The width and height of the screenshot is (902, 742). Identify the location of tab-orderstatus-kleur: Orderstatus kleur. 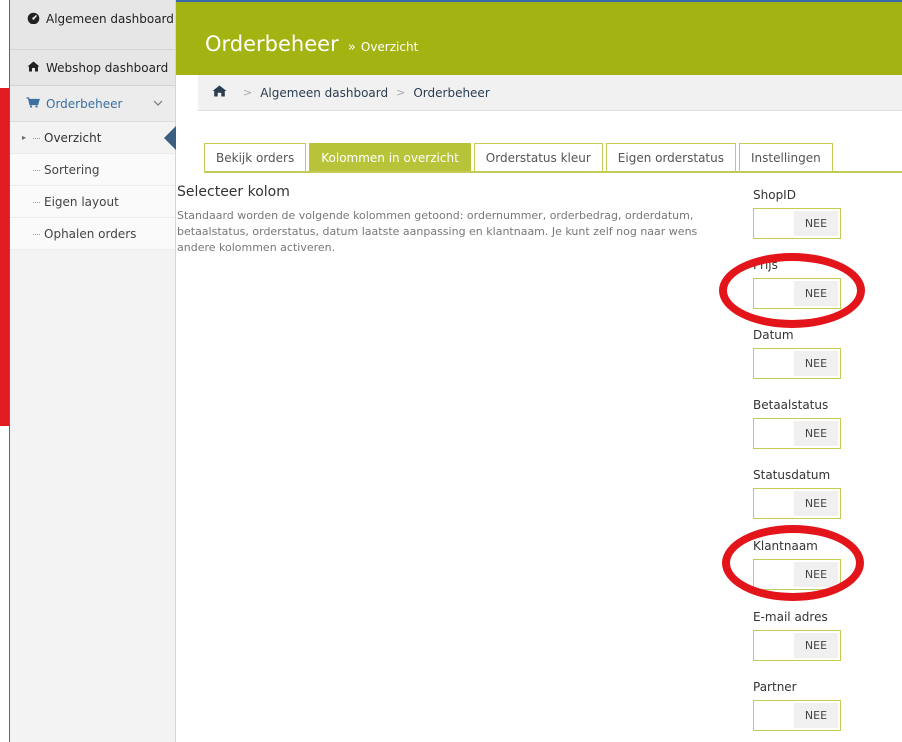
(538, 157).